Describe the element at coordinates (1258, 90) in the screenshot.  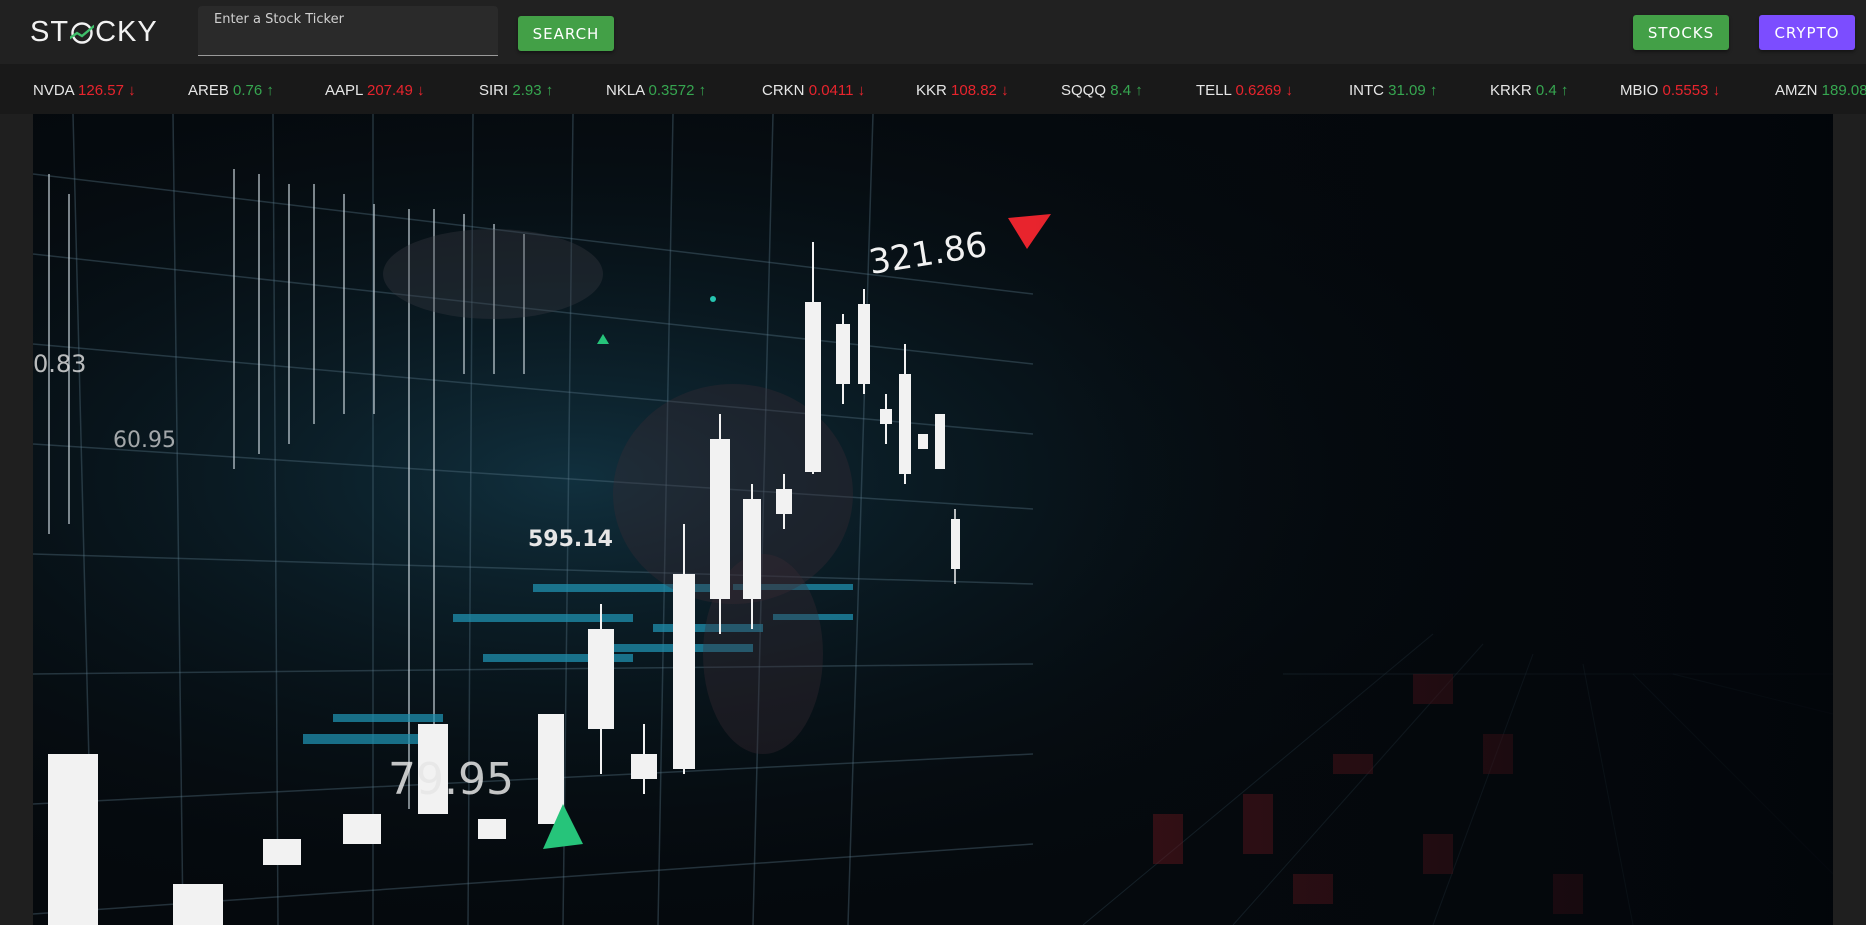
I see `ticker-price: 0.6269` at that location.